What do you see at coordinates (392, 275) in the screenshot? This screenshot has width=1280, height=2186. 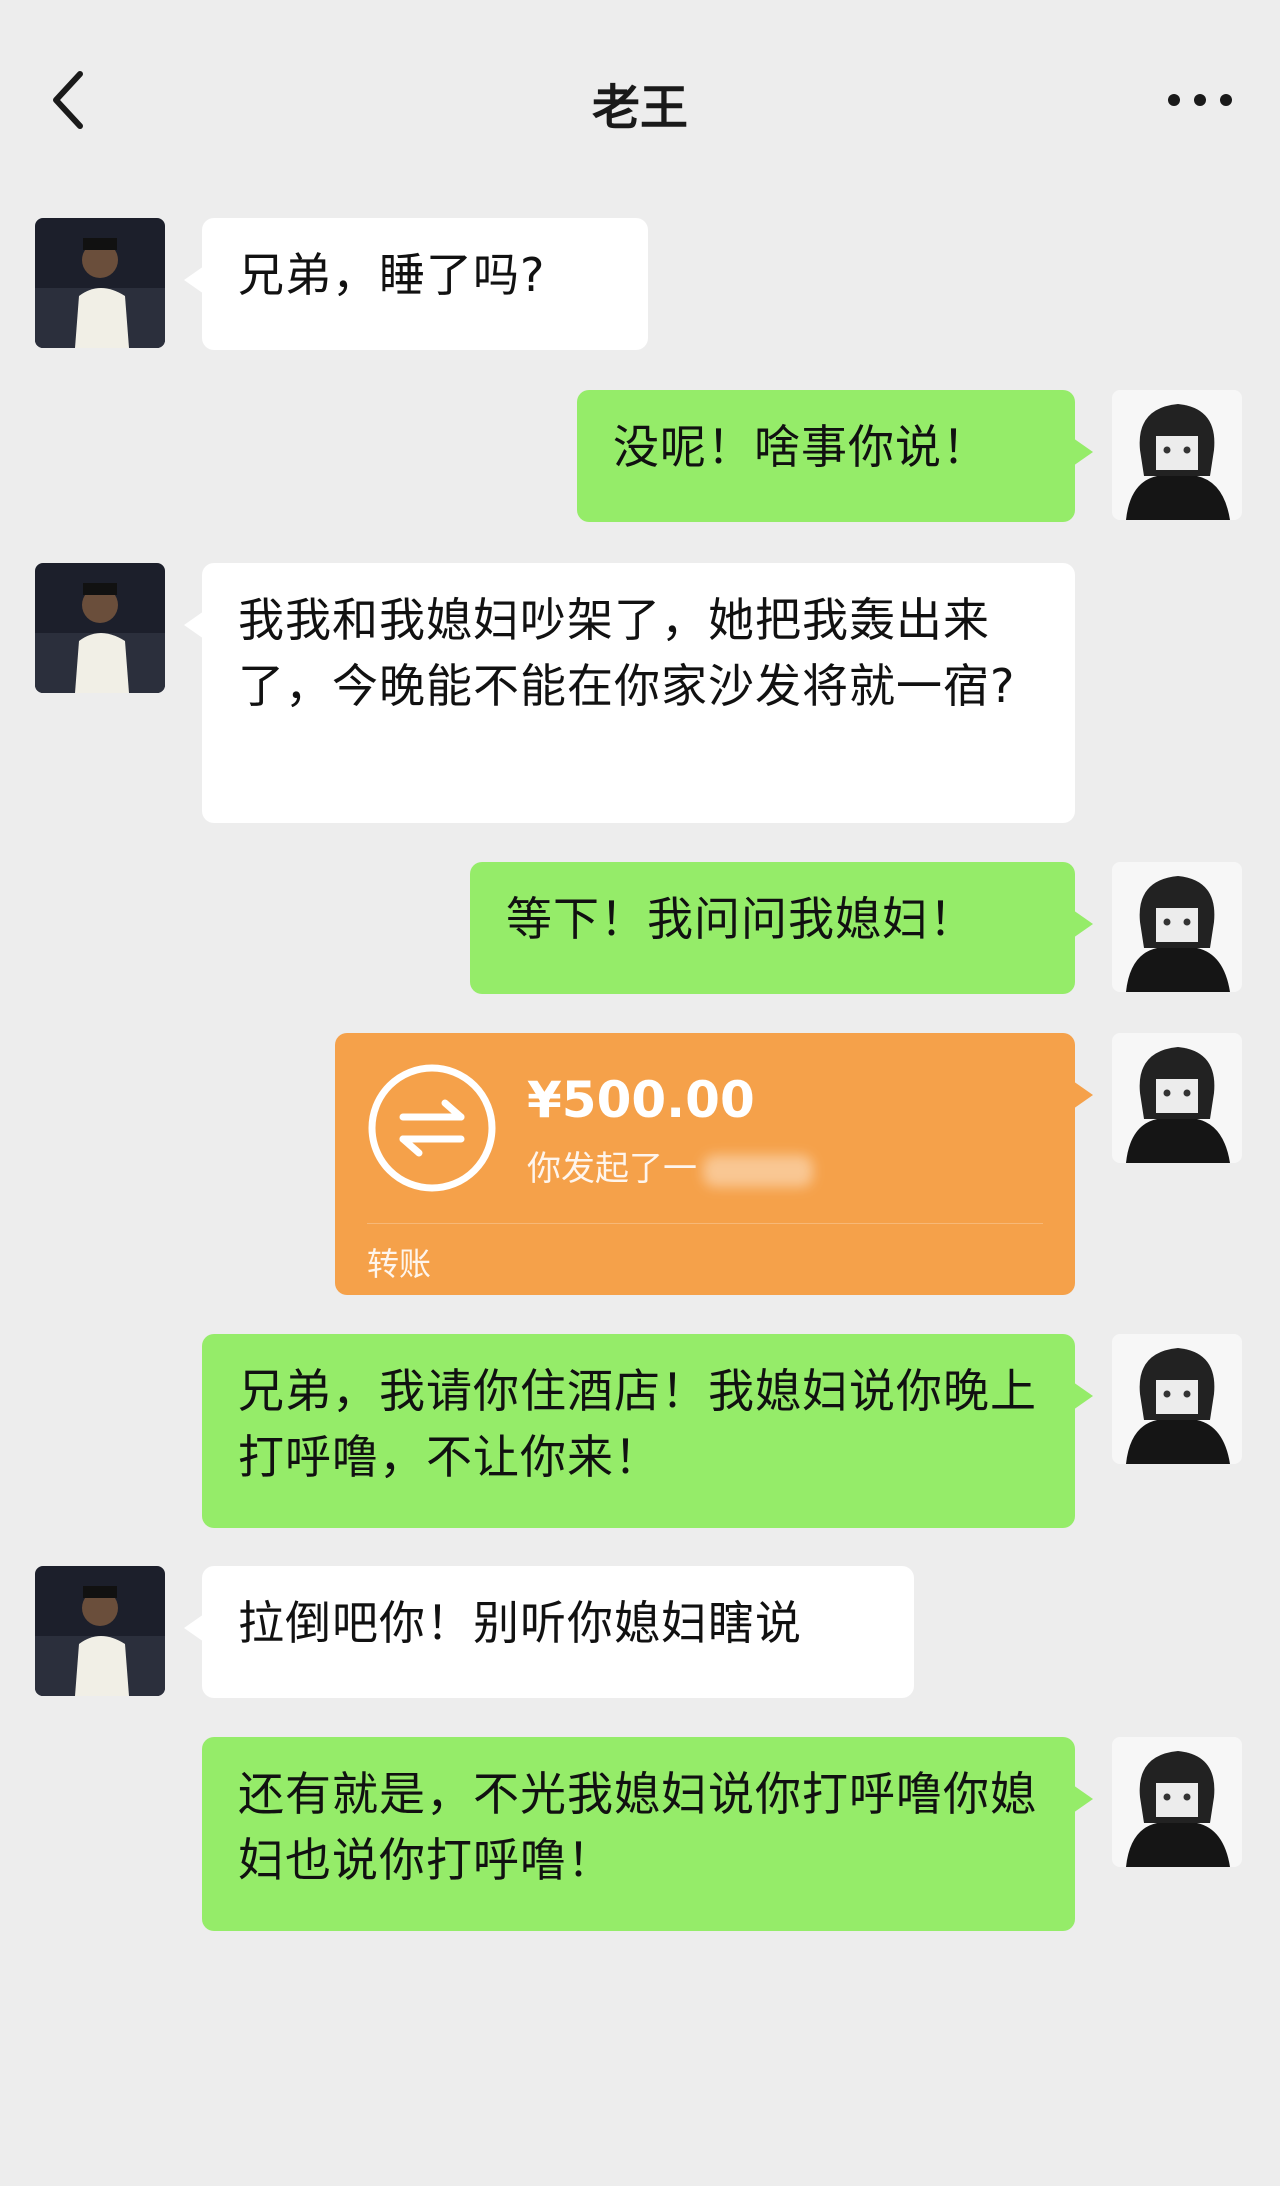 I see `message-text: 兄弟，睡了吗?` at bounding box center [392, 275].